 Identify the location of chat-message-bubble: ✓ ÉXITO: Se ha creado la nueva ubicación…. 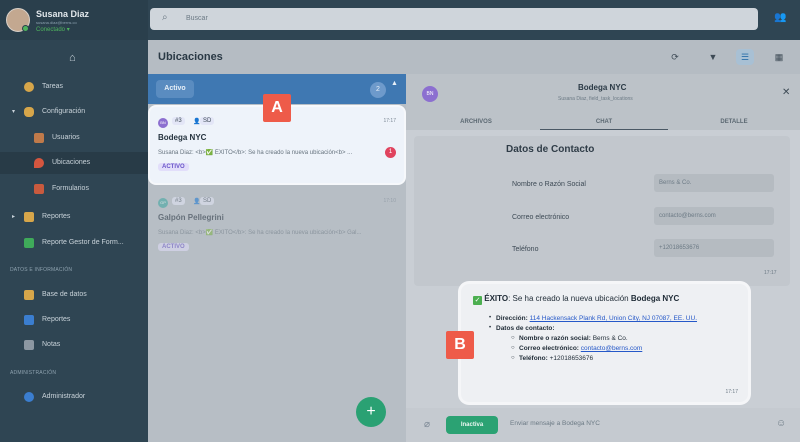
(604, 343).